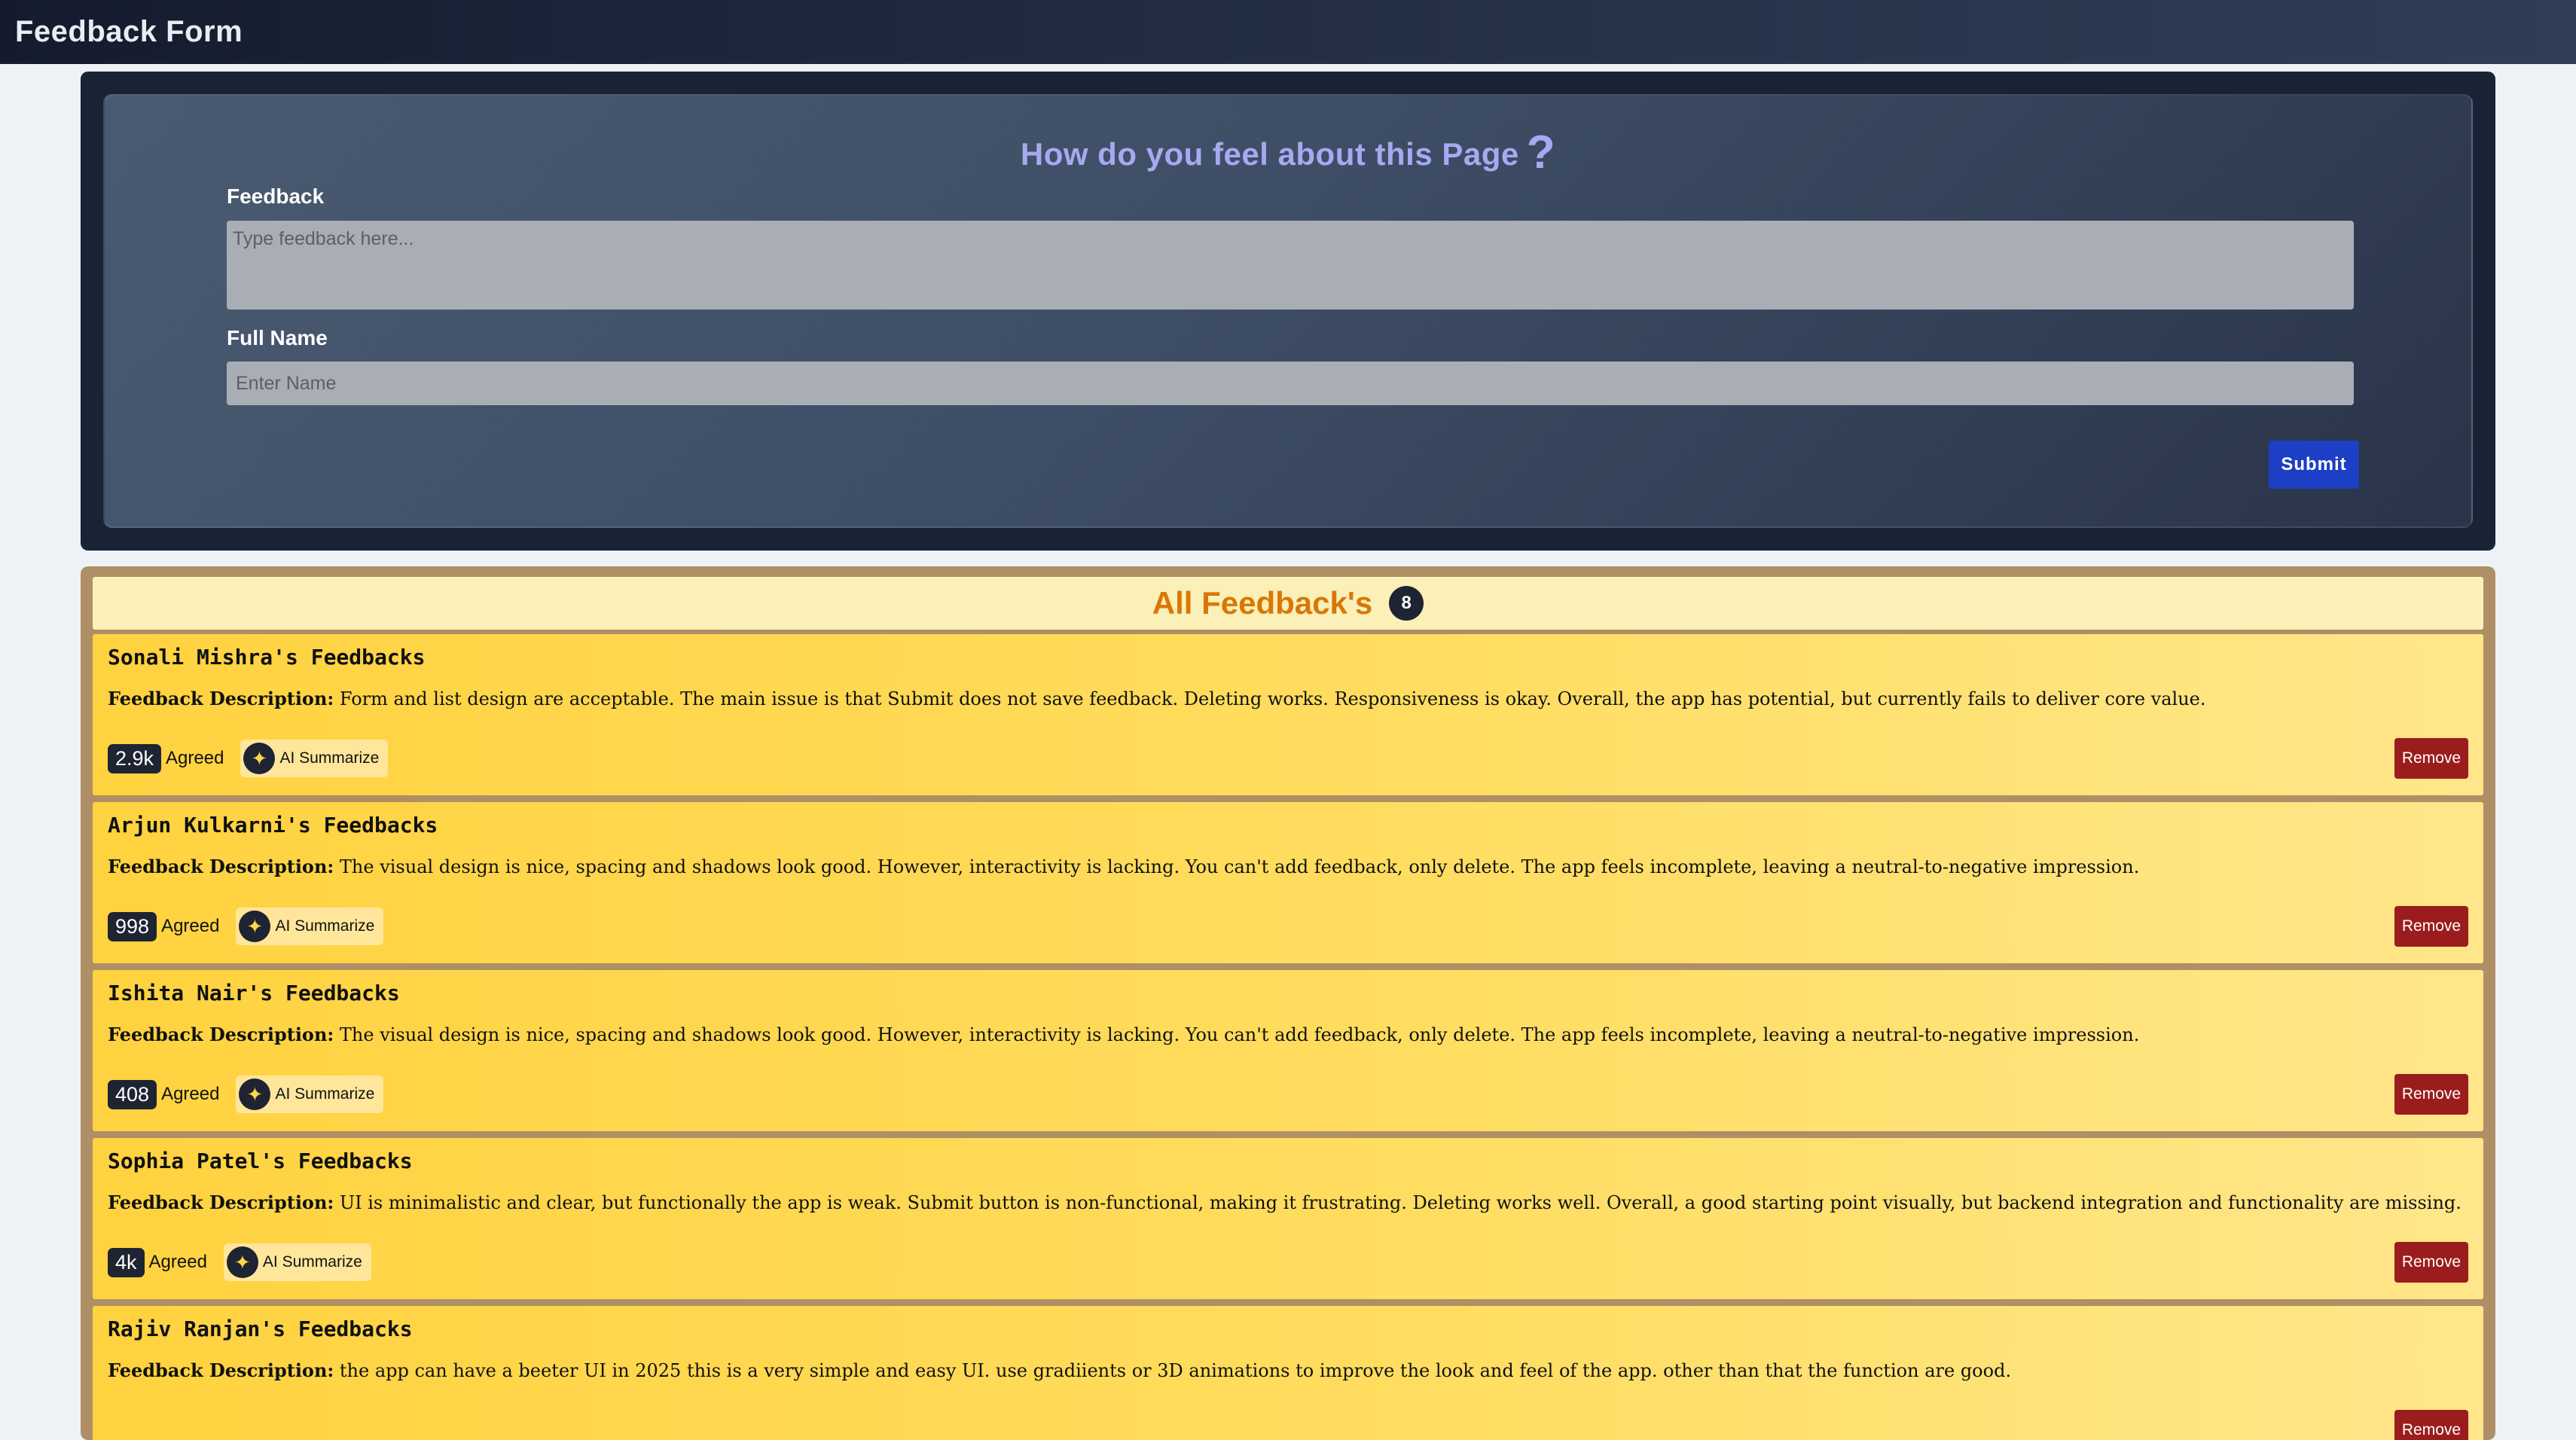  I want to click on submit-button: Submit, so click(2314, 465).